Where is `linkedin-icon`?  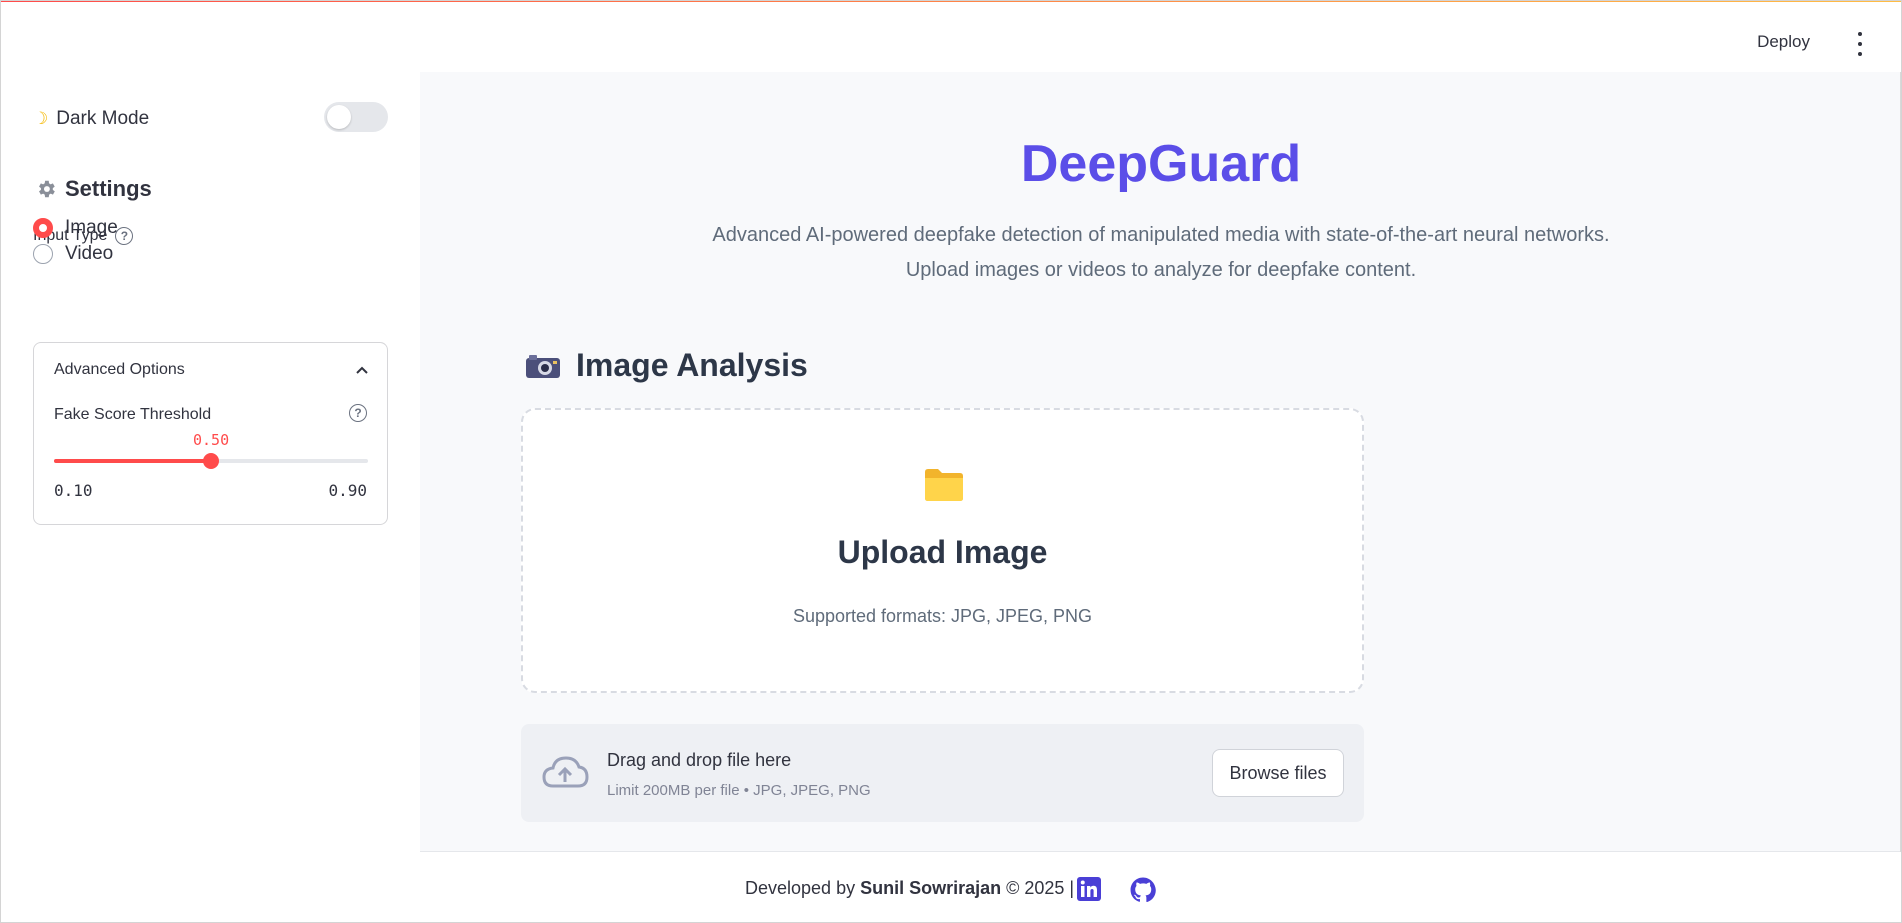
linkedin-icon is located at coordinates (1089, 889).